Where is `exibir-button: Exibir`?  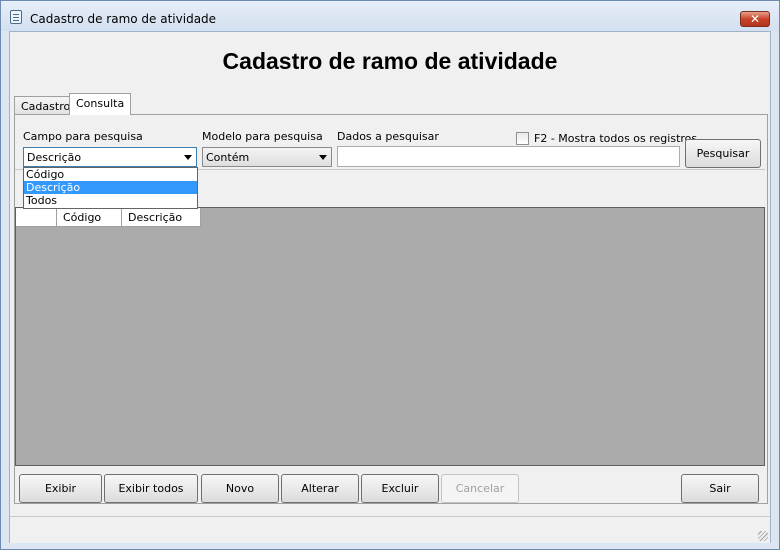 exibir-button: Exibir is located at coordinates (60, 488).